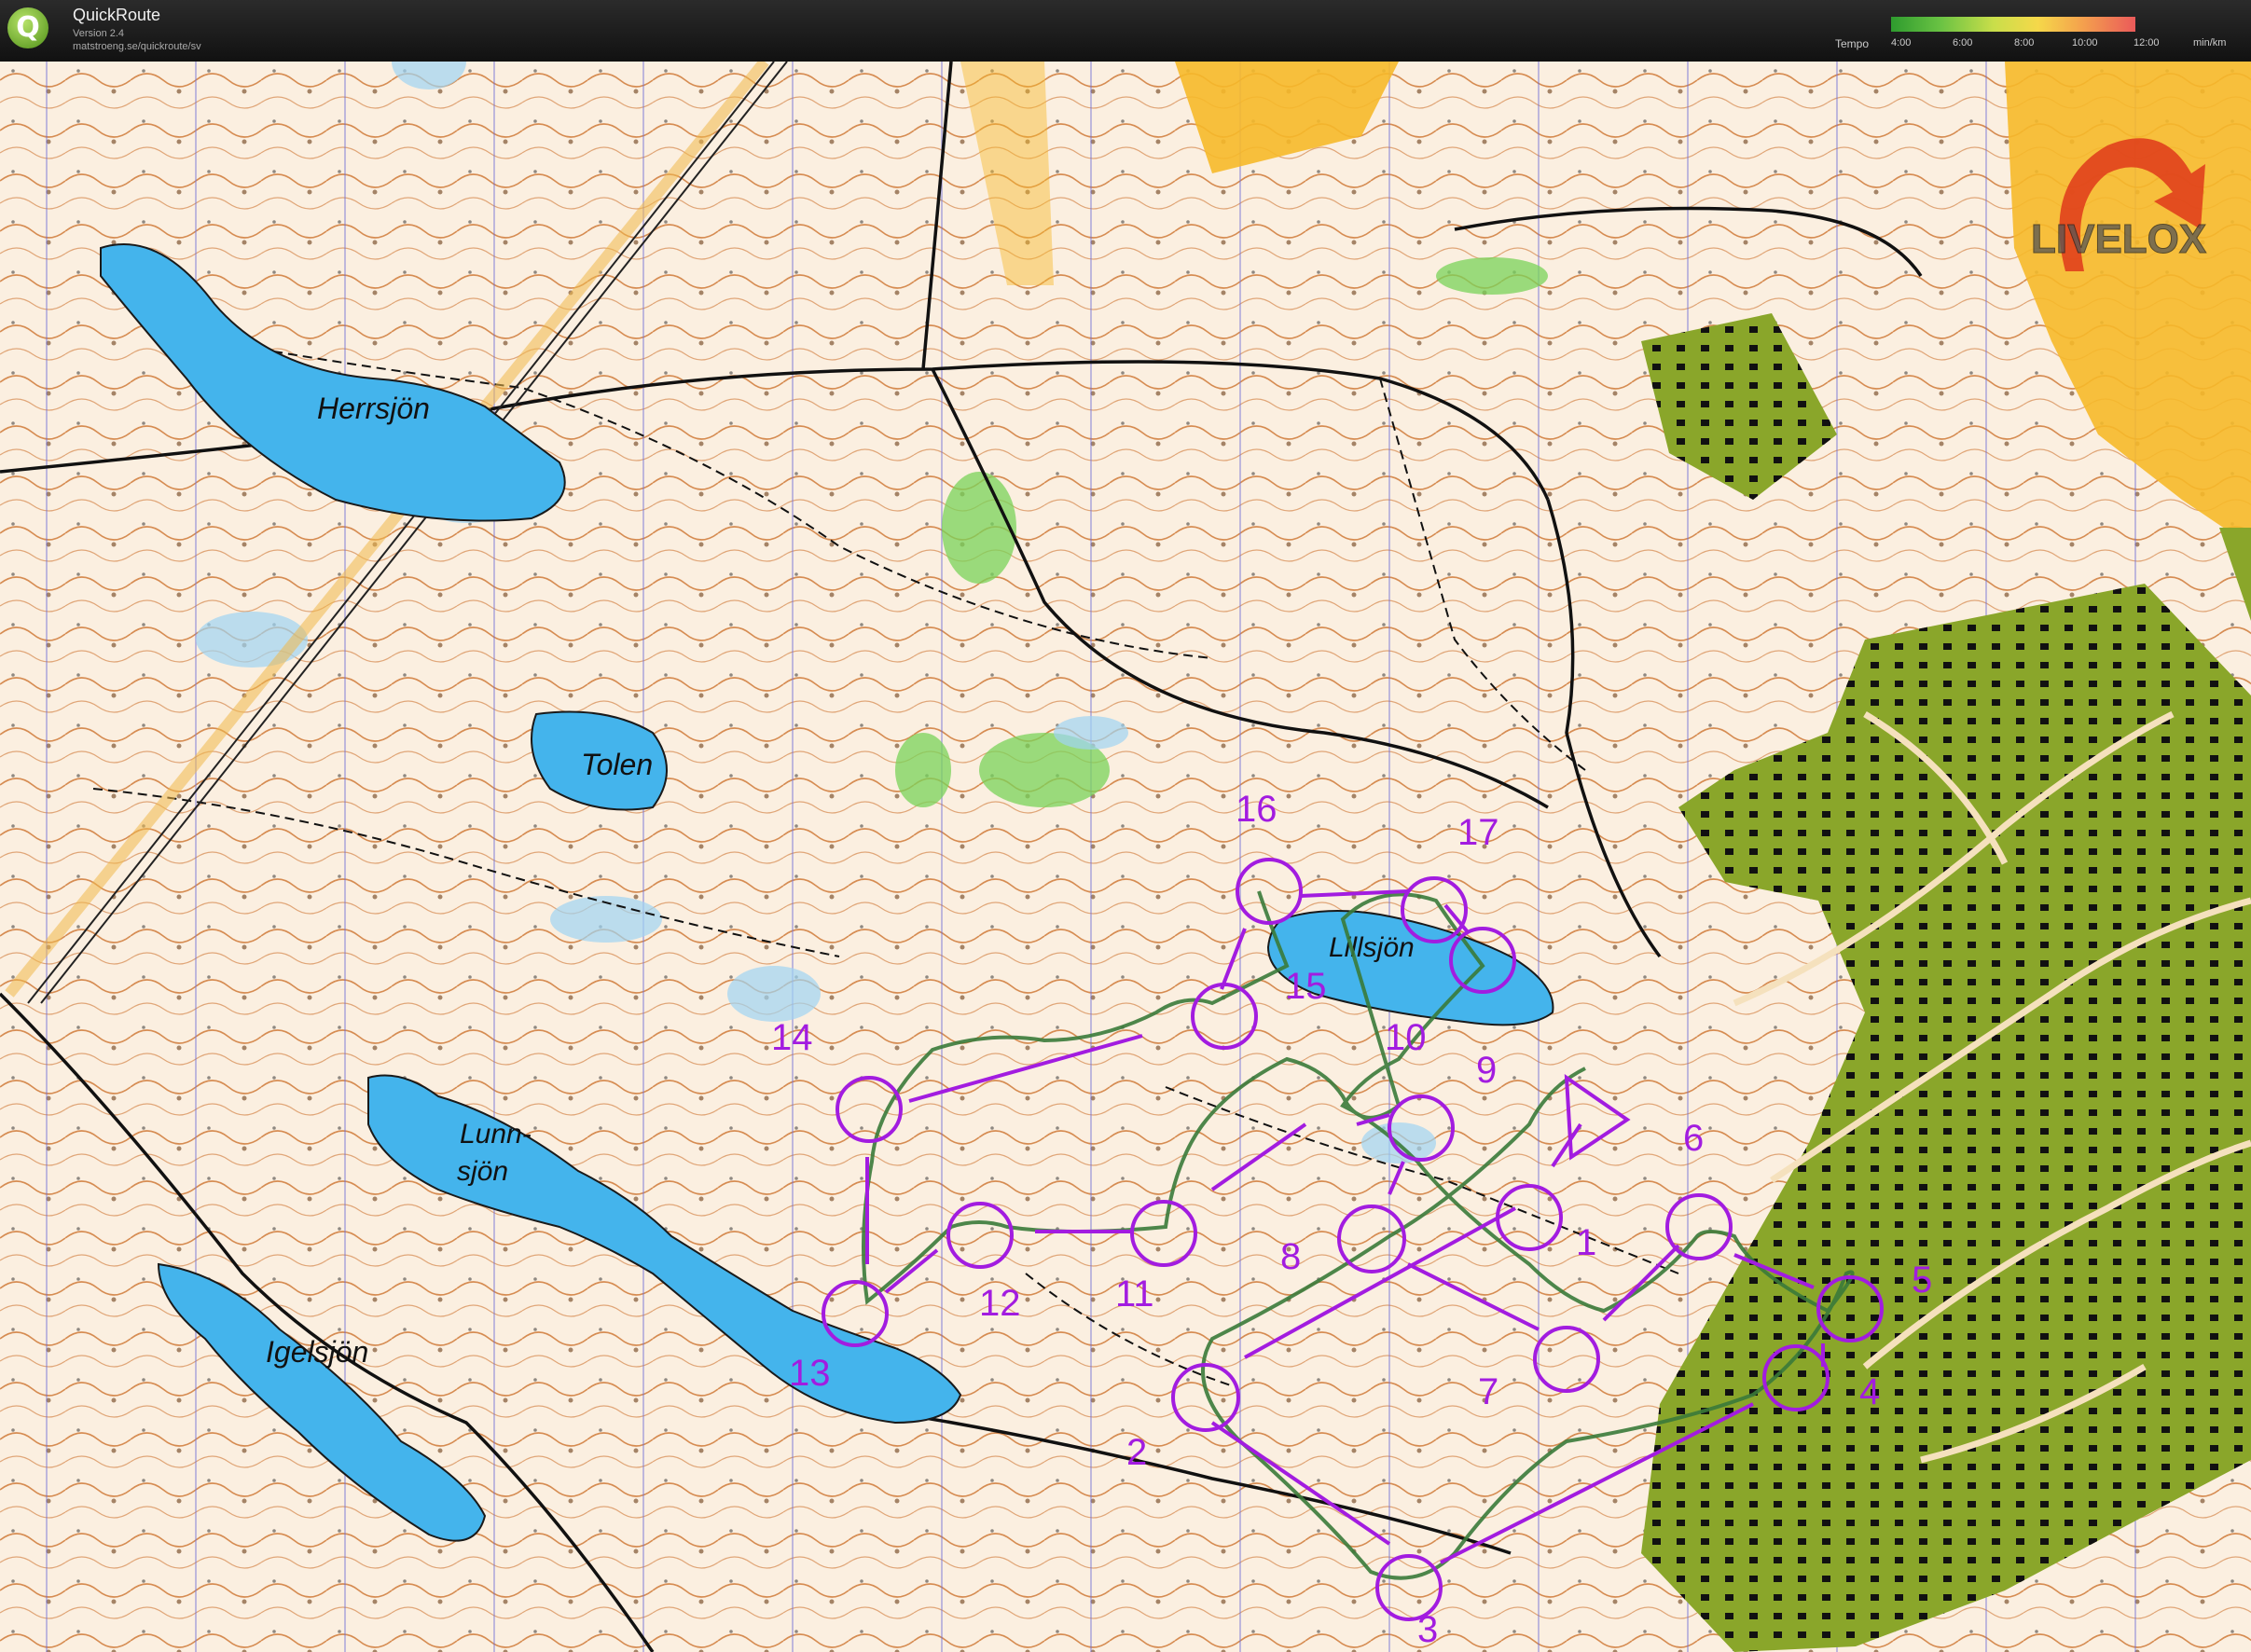 The image size is (2251, 1652). Describe the element at coordinates (317, 1352) in the screenshot. I see `lake-label-igelsjon: Igelsjön` at that location.